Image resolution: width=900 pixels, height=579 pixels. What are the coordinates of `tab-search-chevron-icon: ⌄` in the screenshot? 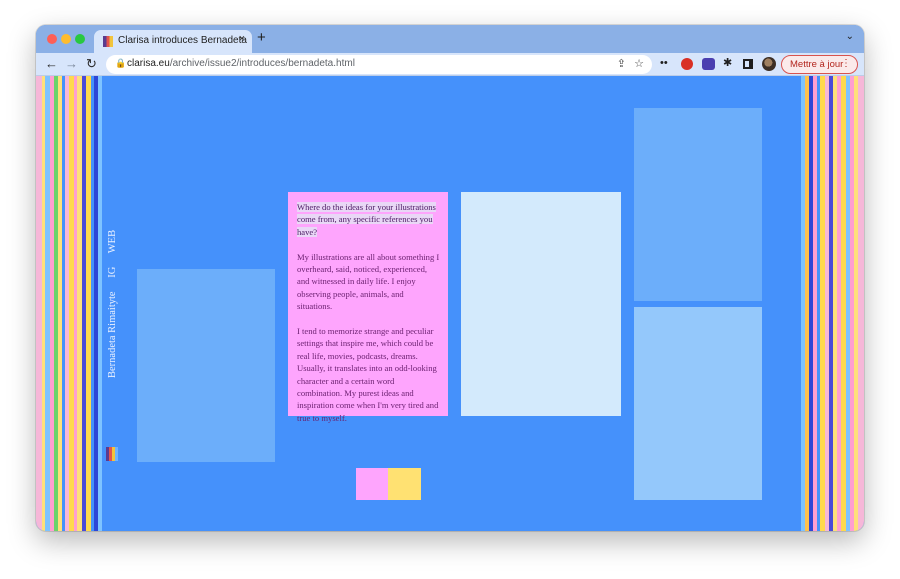 It's located at (850, 36).